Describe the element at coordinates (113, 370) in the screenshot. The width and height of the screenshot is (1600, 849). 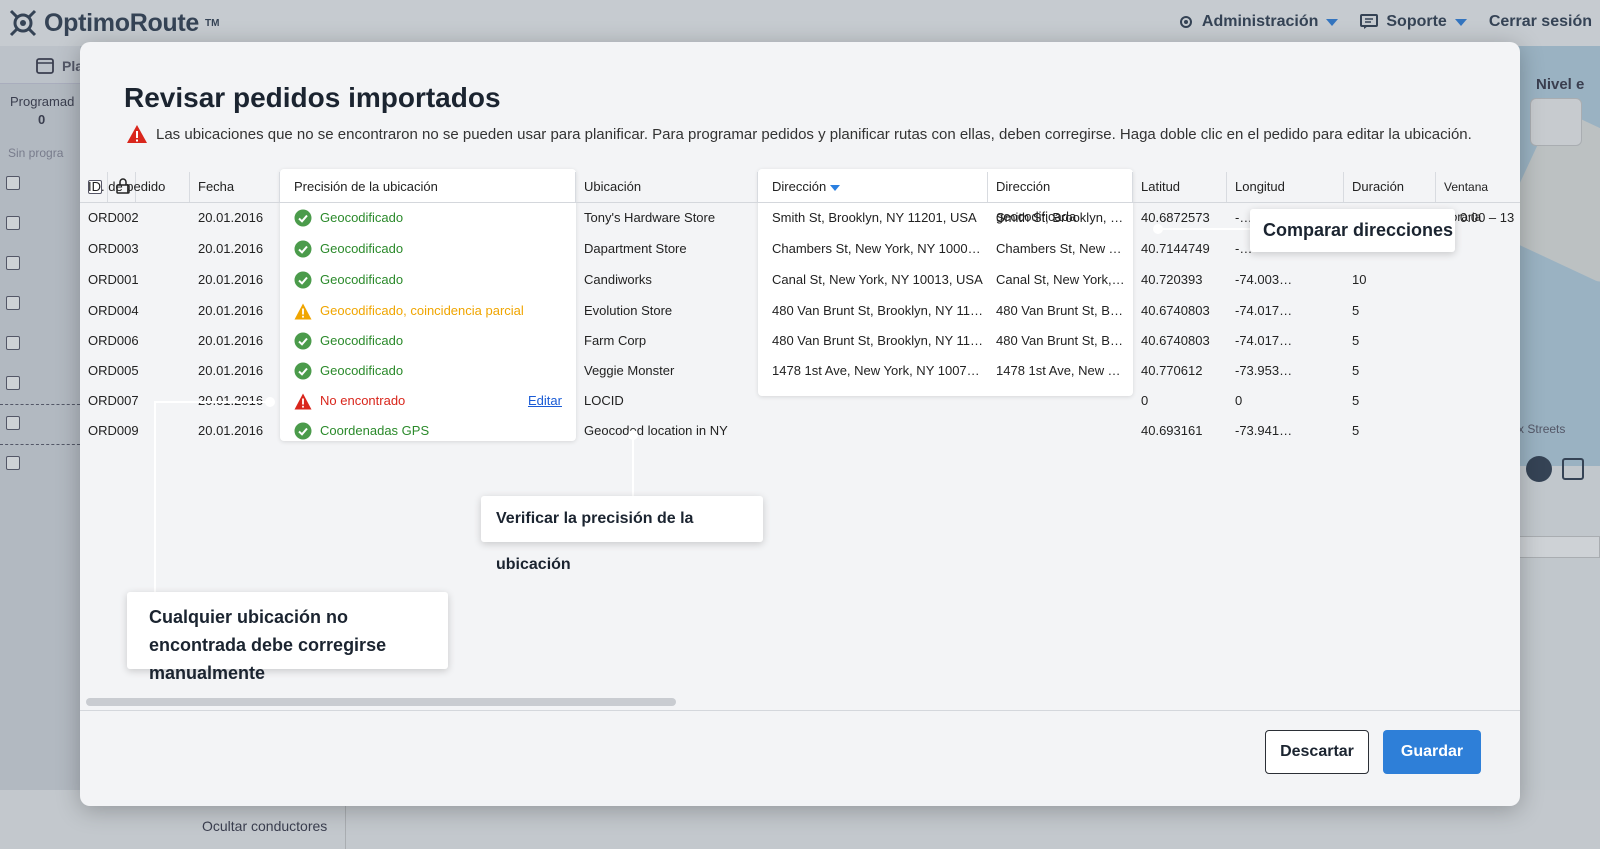
I see `cell-id: ORD005` at that location.